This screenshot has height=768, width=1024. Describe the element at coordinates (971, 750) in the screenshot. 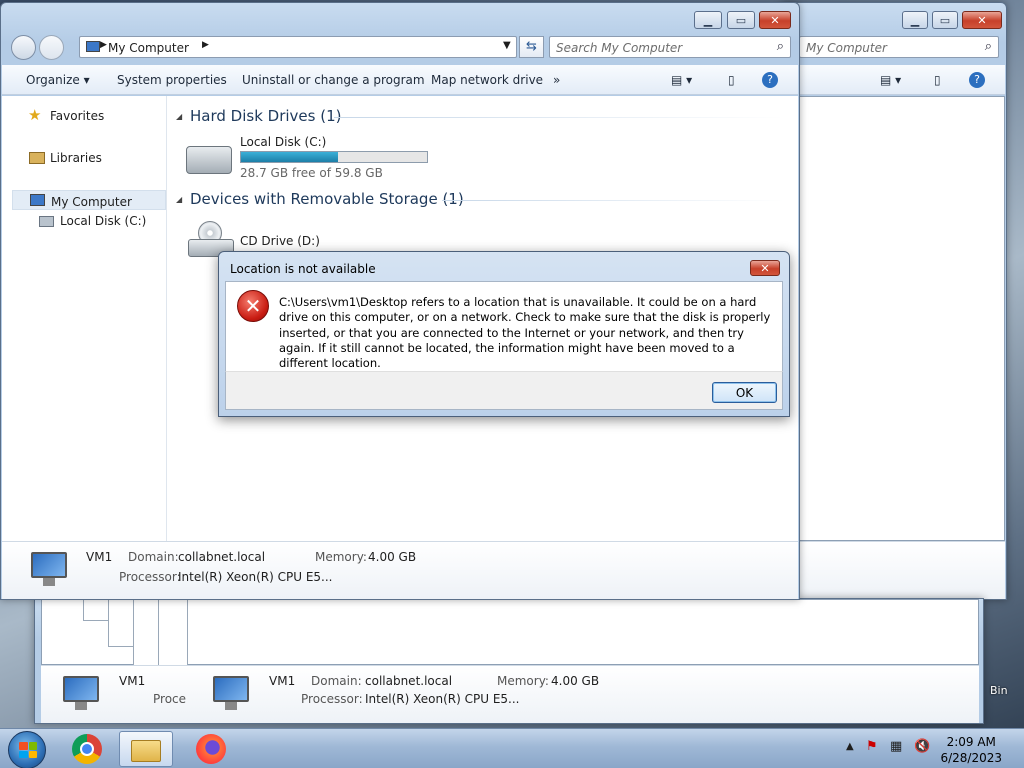

I see `system-clock: 2:09 AM 6/28/2023` at that location.